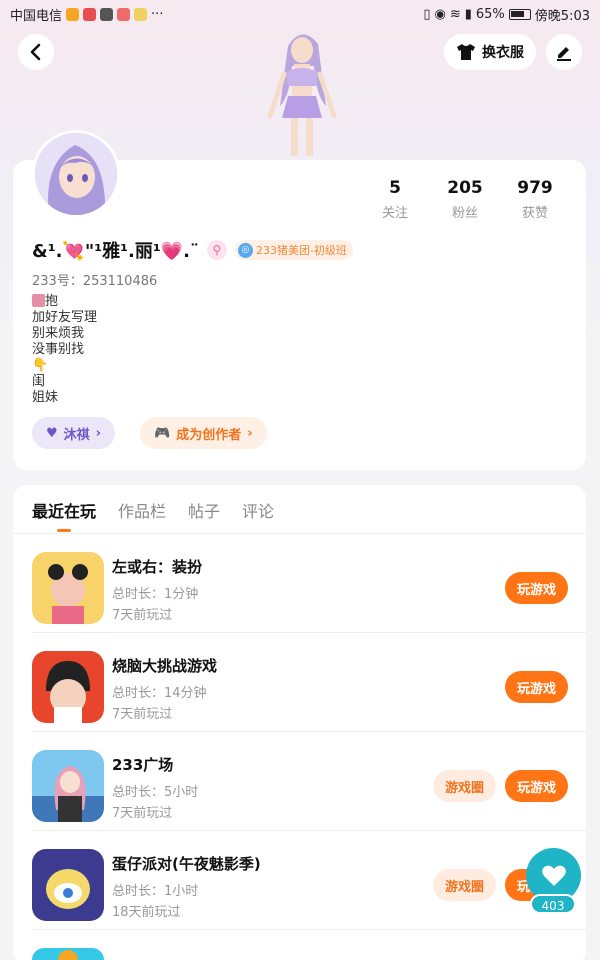  I want to click on game-icon-brain-challenge, so click(68, 687).